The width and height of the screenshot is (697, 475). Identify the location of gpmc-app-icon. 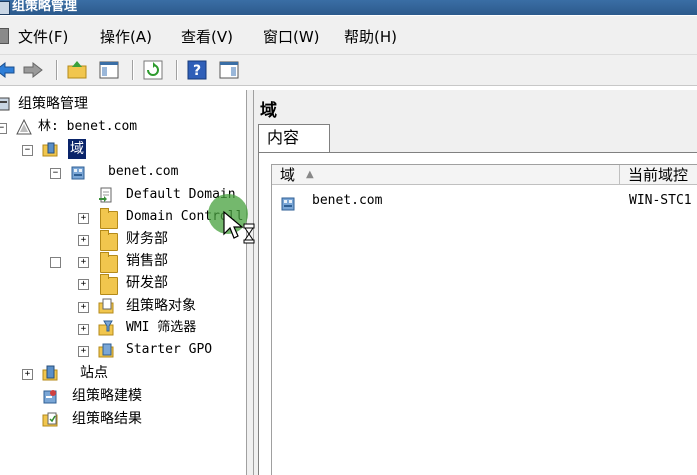
(5, 8).